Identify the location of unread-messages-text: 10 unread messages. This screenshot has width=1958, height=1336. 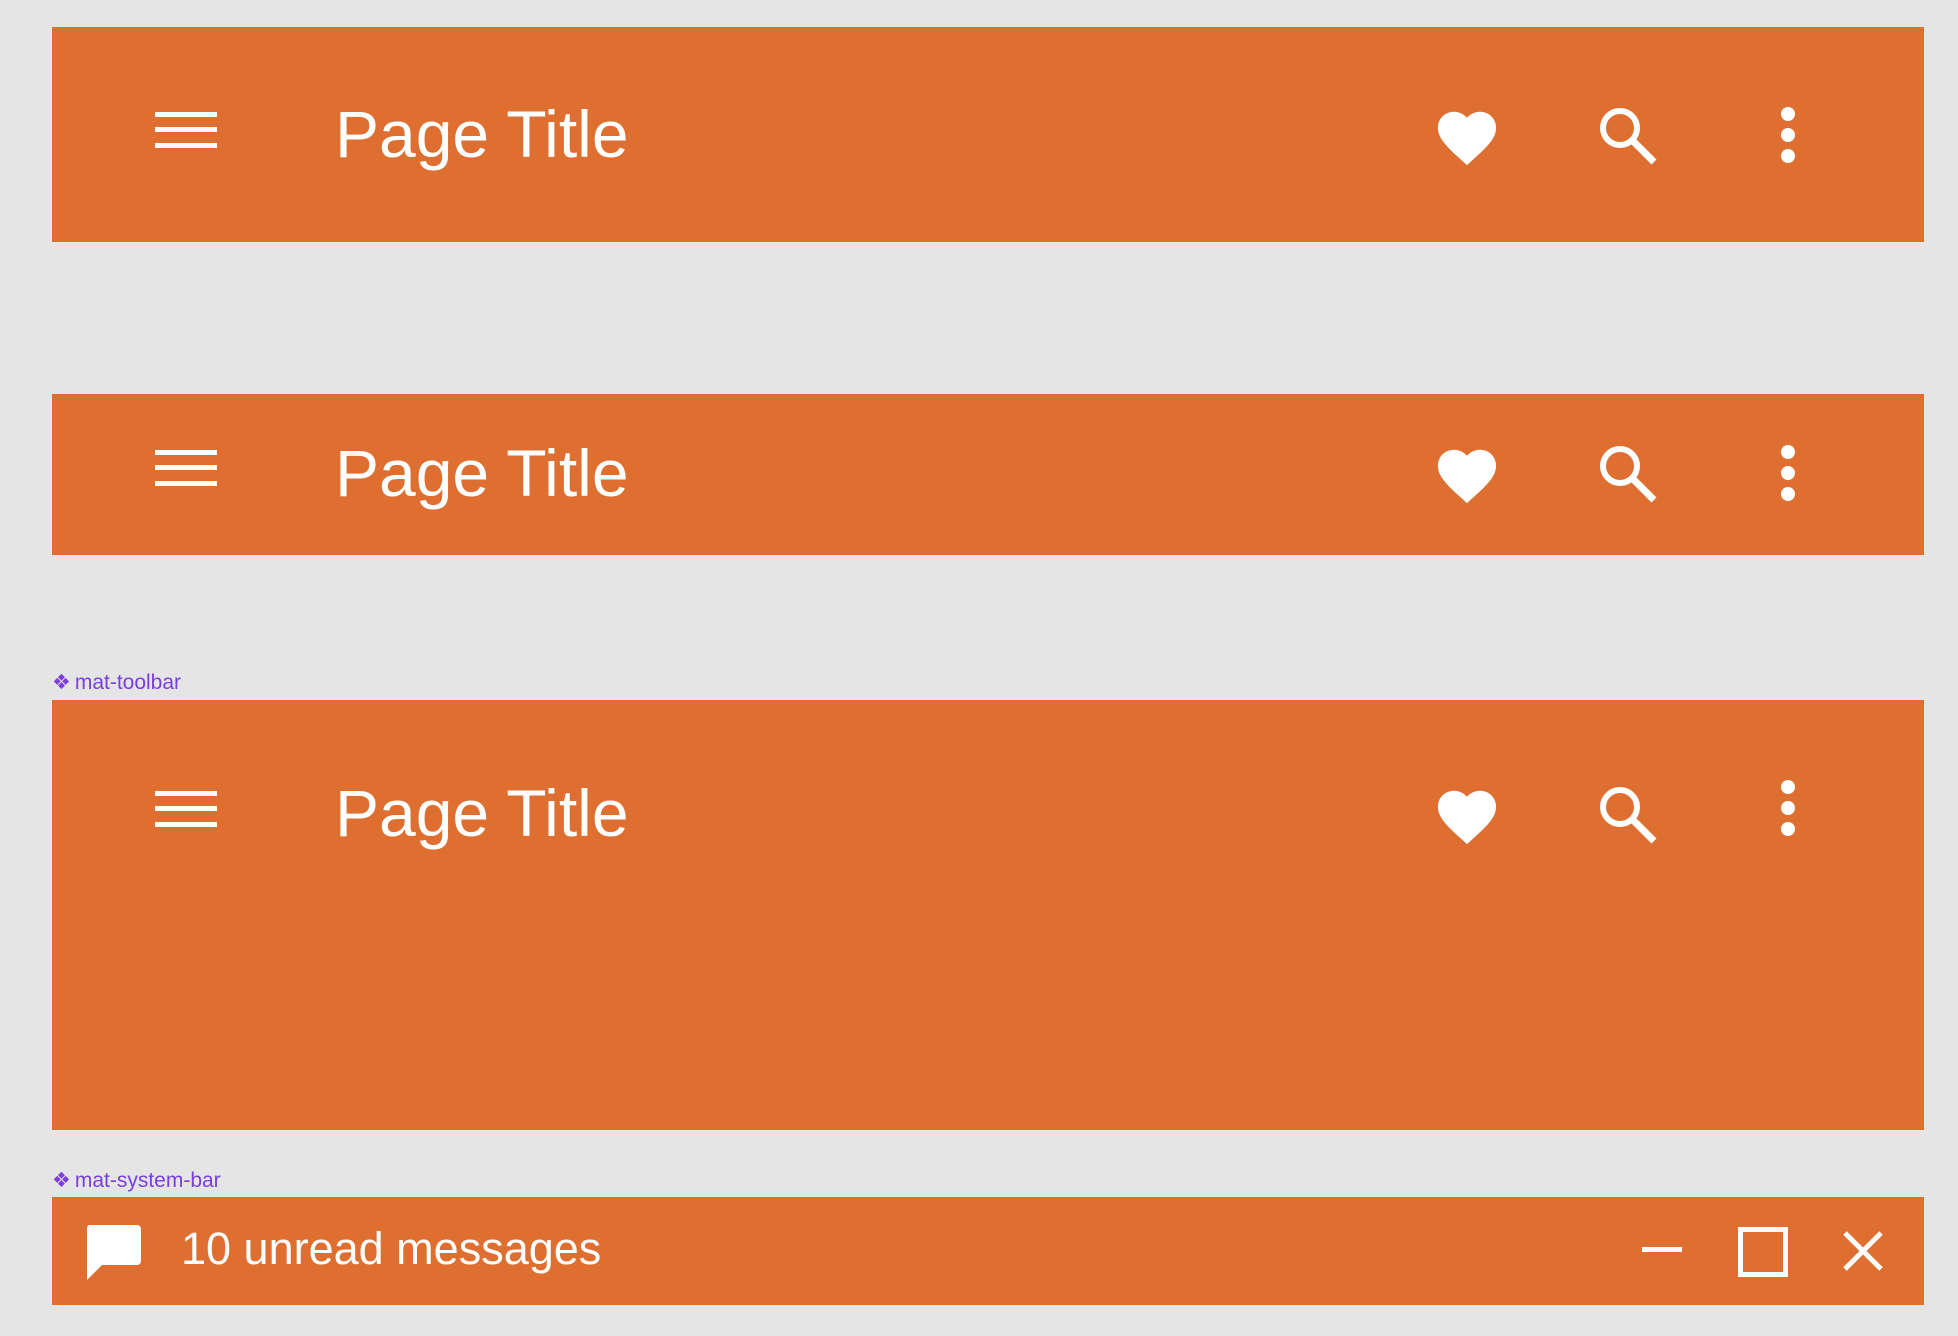
(391, 1248).